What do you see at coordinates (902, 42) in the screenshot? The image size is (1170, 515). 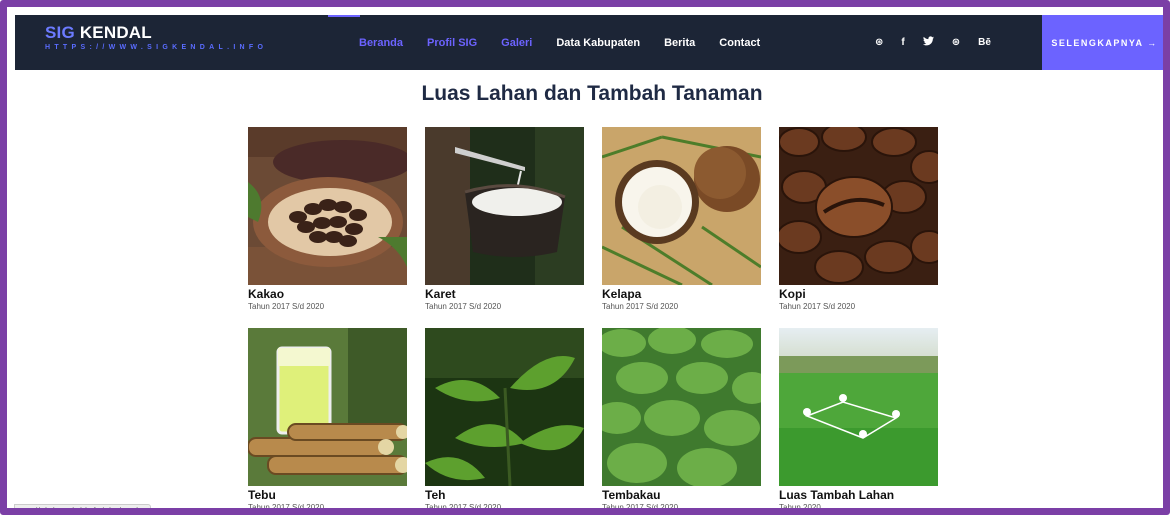 I see `facebook-icon: f` at bounding box center [902, 42].